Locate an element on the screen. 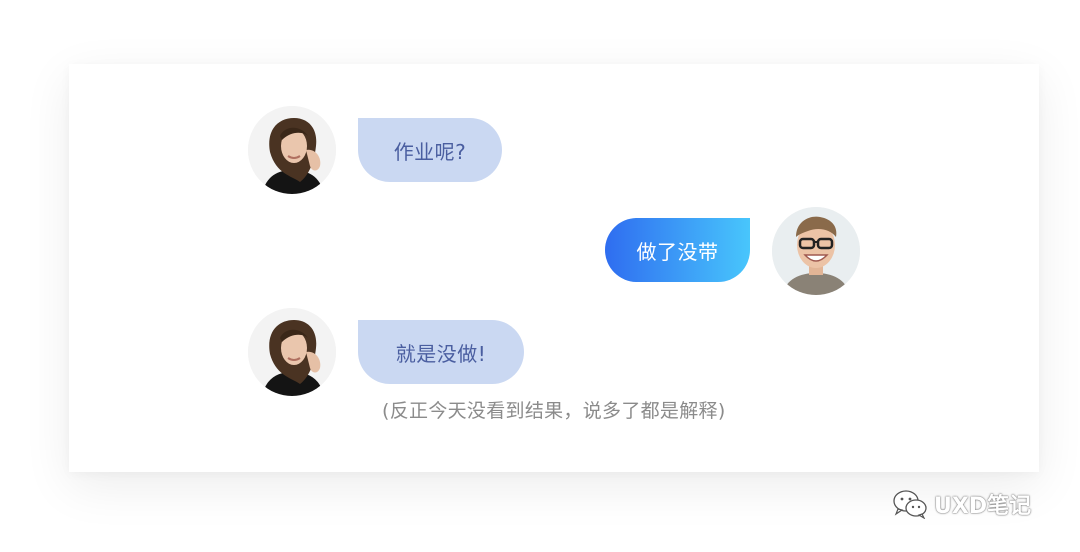 This screenshot has height=552, width=1080. message-text: 就是没做! is located at coordinates (441, 353).